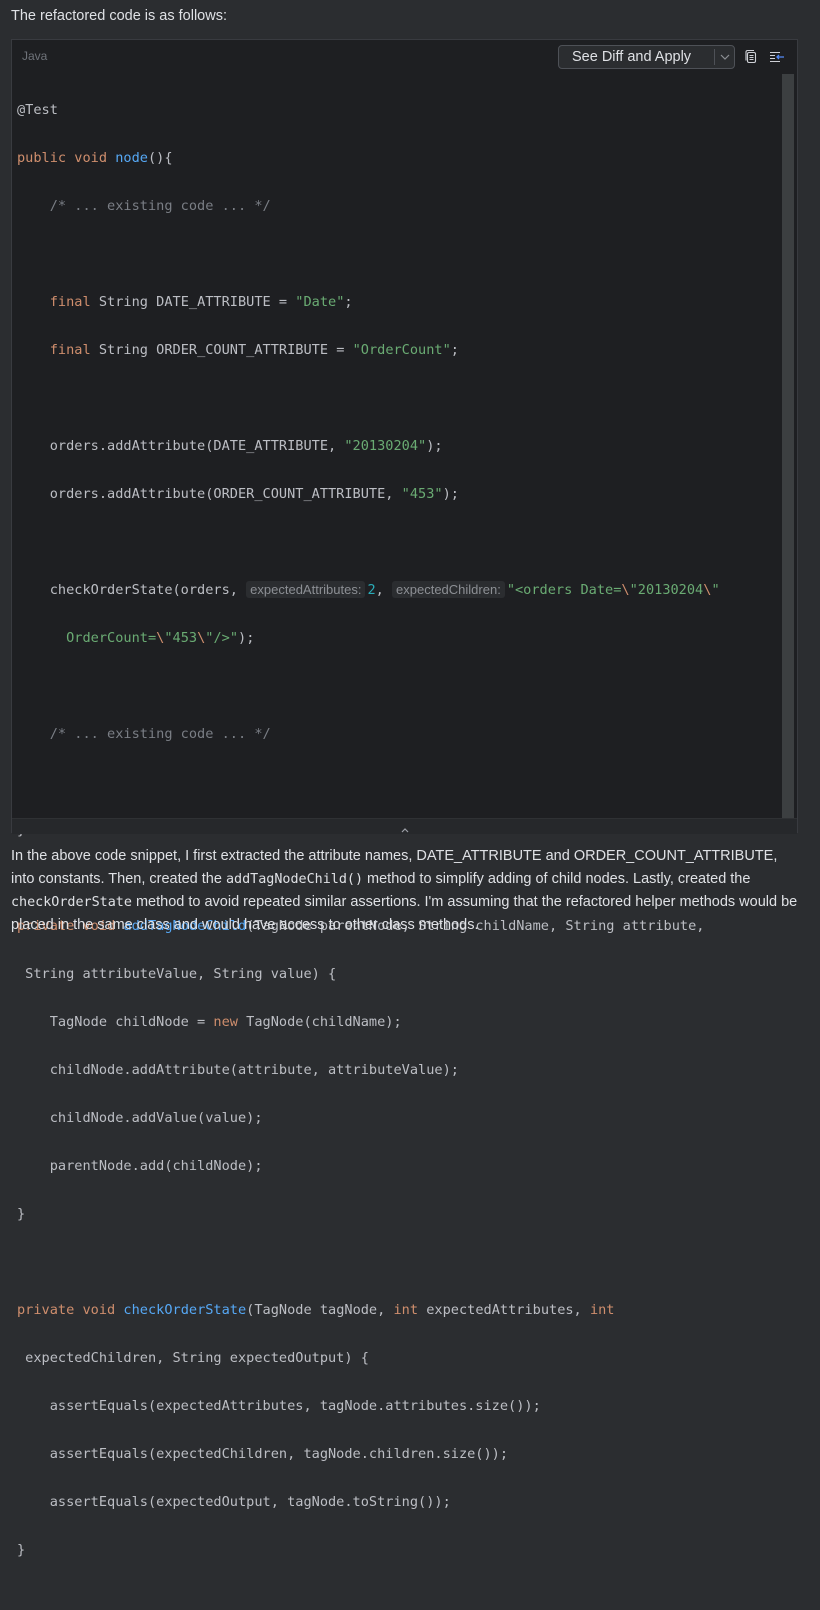 The width and height of the screenshot is (820, 1610). I want to click on keyword: private void, so click(70, 1310).